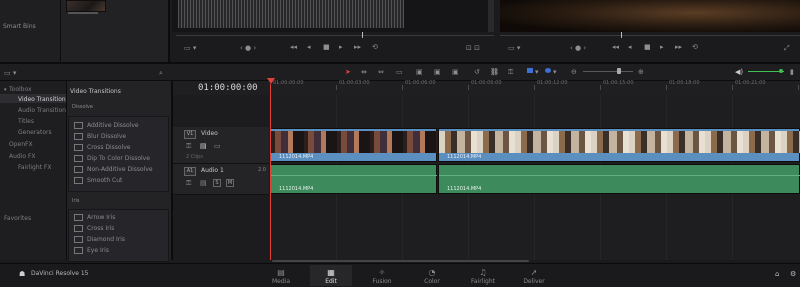 The width and height of the screenshot is (800, 287). What do you see at coordinates (787, 48) in the screenshot?
I see `fullscreen-icon: ⤢` at bounding box center [787, 48].